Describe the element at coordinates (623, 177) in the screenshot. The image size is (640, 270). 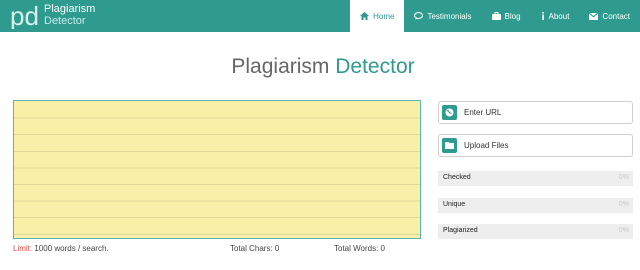
I see `stat-checked-value: 0%` at that location.